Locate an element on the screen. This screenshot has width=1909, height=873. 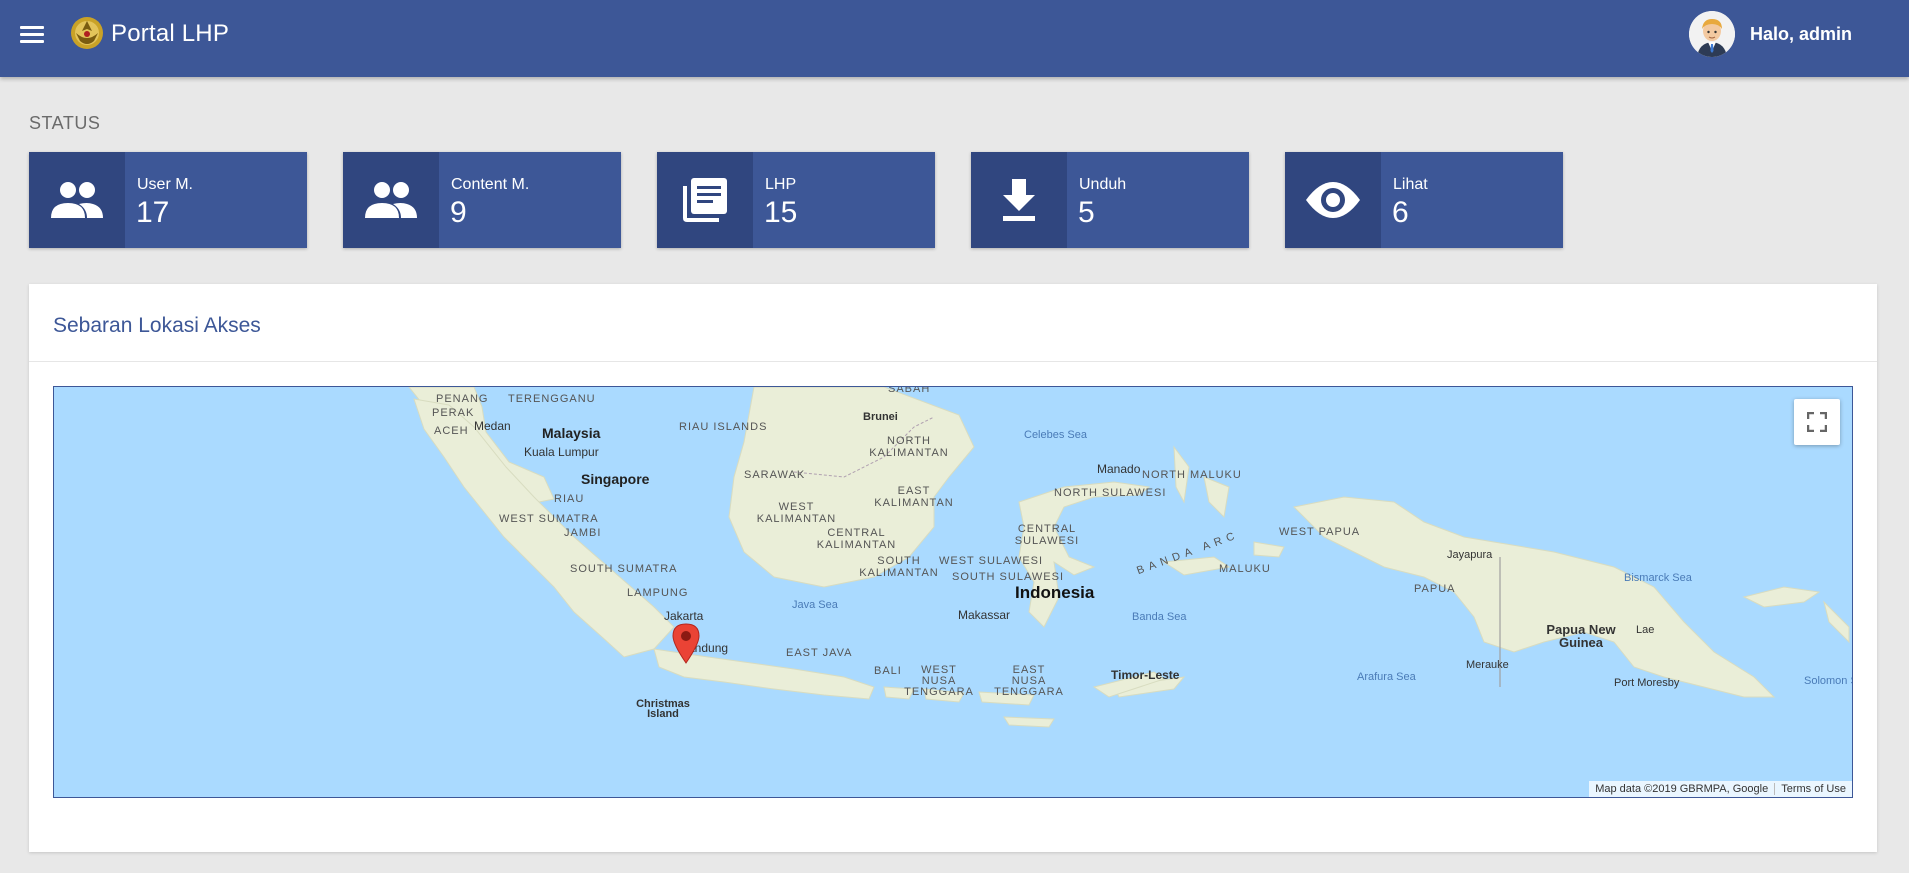
status-card-label: User M. is located at coordinates (165, 184).